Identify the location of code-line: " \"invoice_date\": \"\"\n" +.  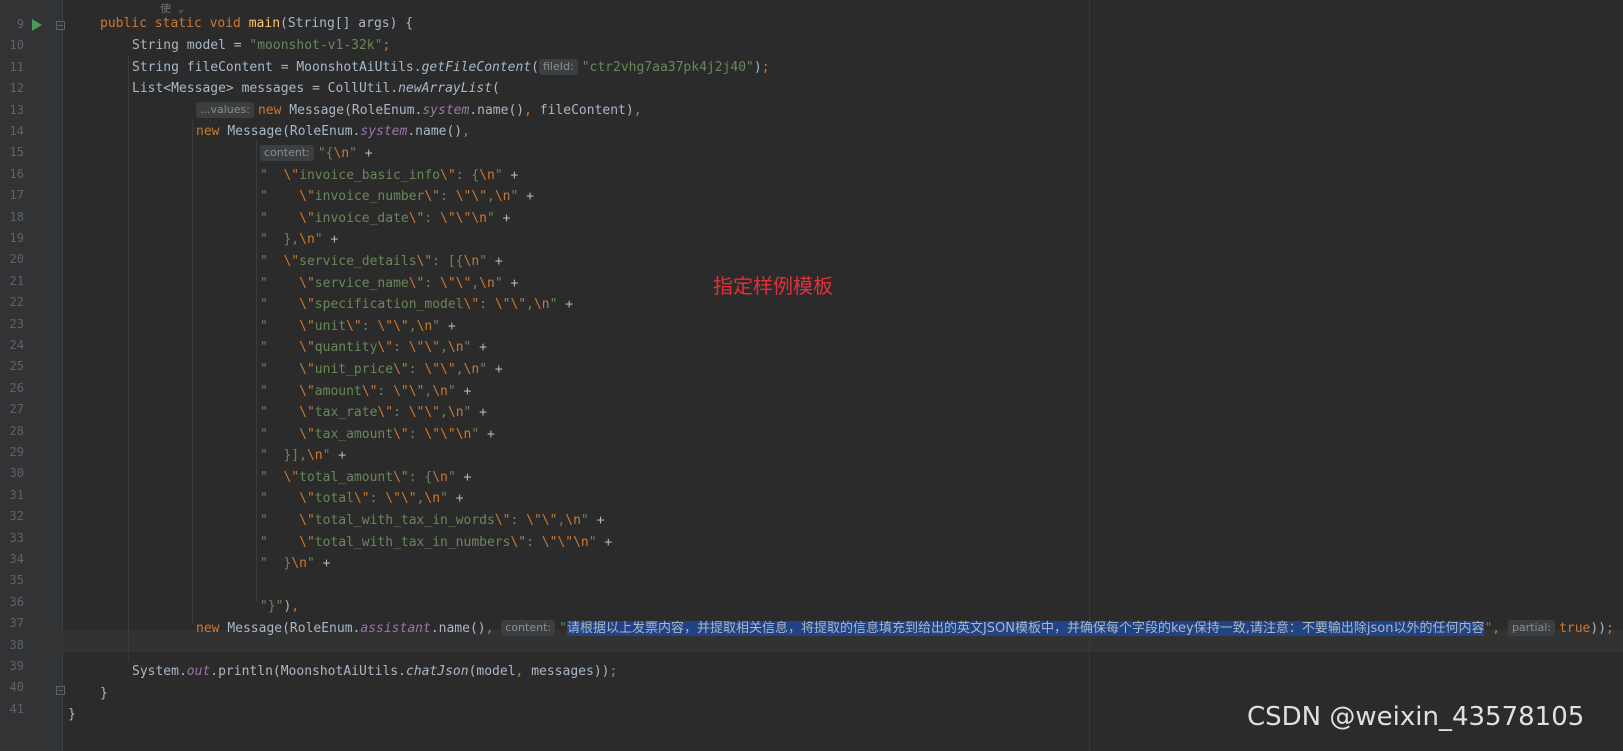
(385, 218).